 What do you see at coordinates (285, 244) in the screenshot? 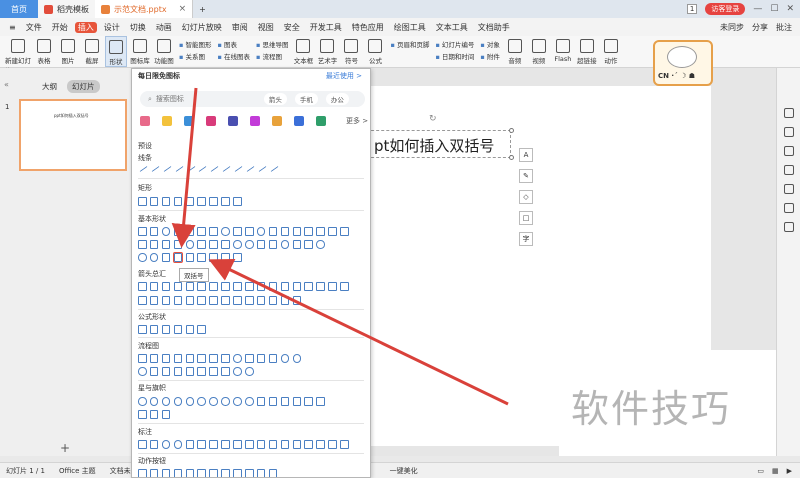
I see `smiley-shape` at bounding box center [285, 244].